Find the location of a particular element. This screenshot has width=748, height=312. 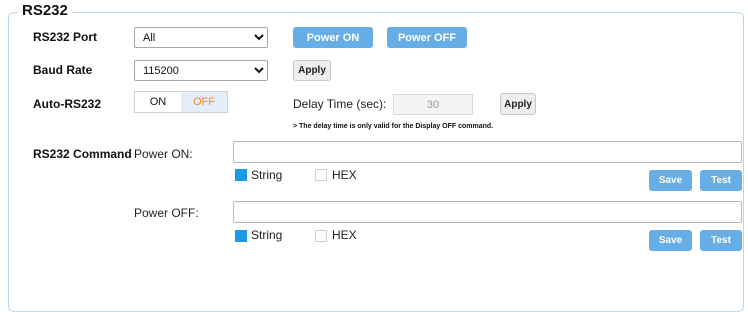

rs232-port-select: All is located at coordinates (201, 37).